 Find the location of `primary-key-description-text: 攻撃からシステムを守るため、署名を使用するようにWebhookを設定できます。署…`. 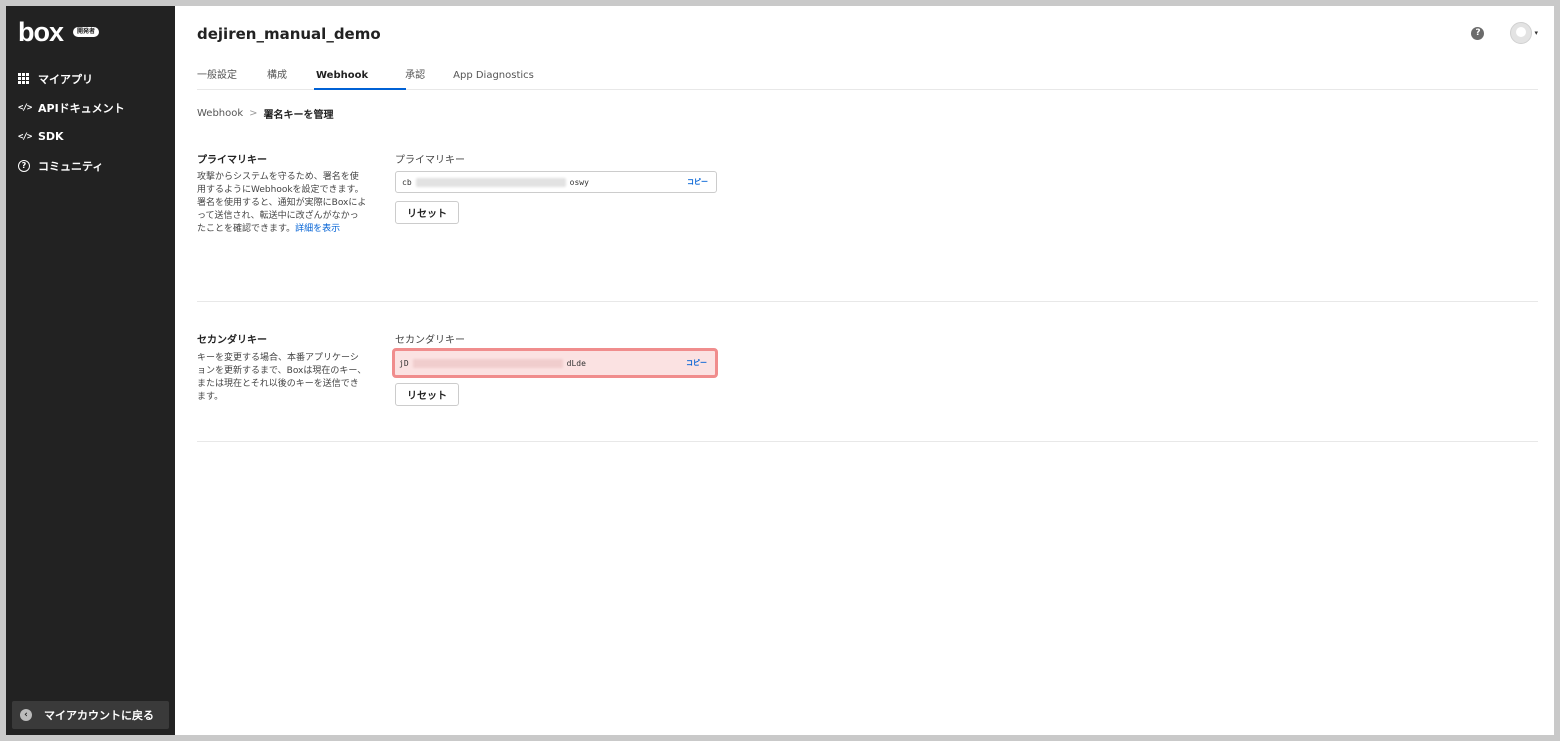

primary-key-description-text: 攻撃からシステムを守るため、署名を使用するようにWebhookを設定できます。署… is located at coordinates (282, 203).